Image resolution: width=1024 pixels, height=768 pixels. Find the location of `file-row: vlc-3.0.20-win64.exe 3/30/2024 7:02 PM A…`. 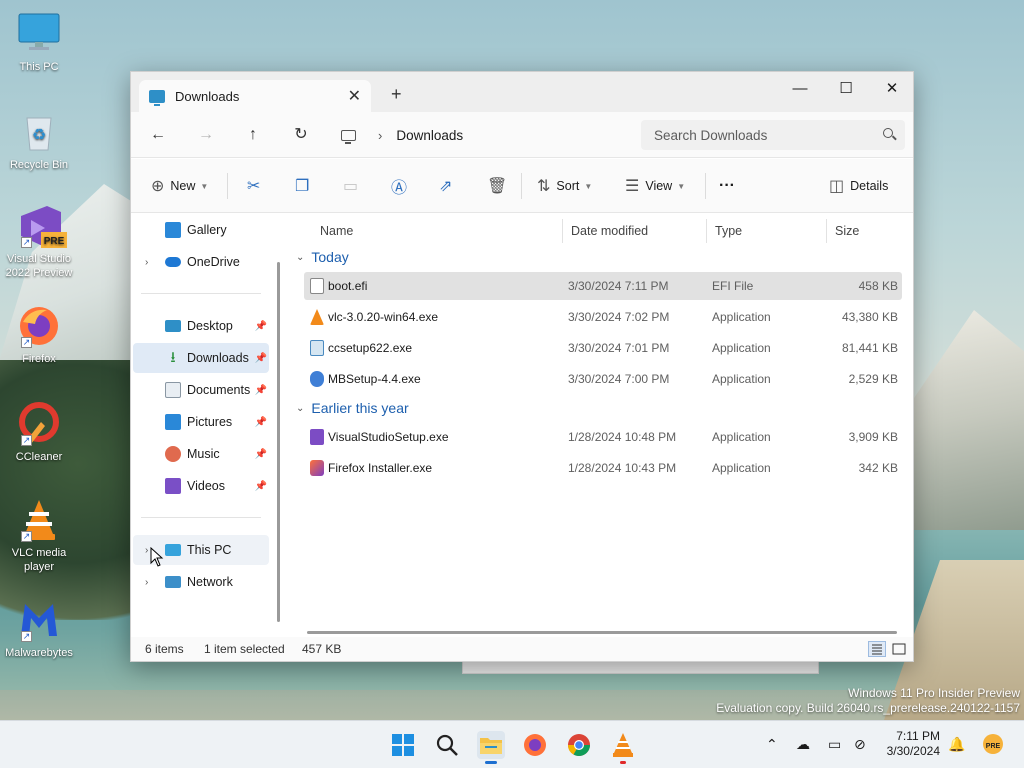

file-row: vlc-3.0.20-win64.exe 3/30/2024 7:02 PM A… is located at coordinates (603, 317).